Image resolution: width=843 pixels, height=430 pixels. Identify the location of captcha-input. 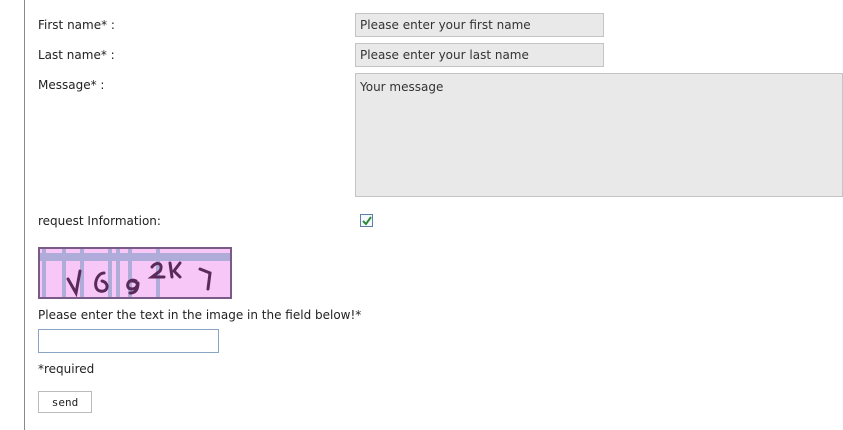
(128, 341).